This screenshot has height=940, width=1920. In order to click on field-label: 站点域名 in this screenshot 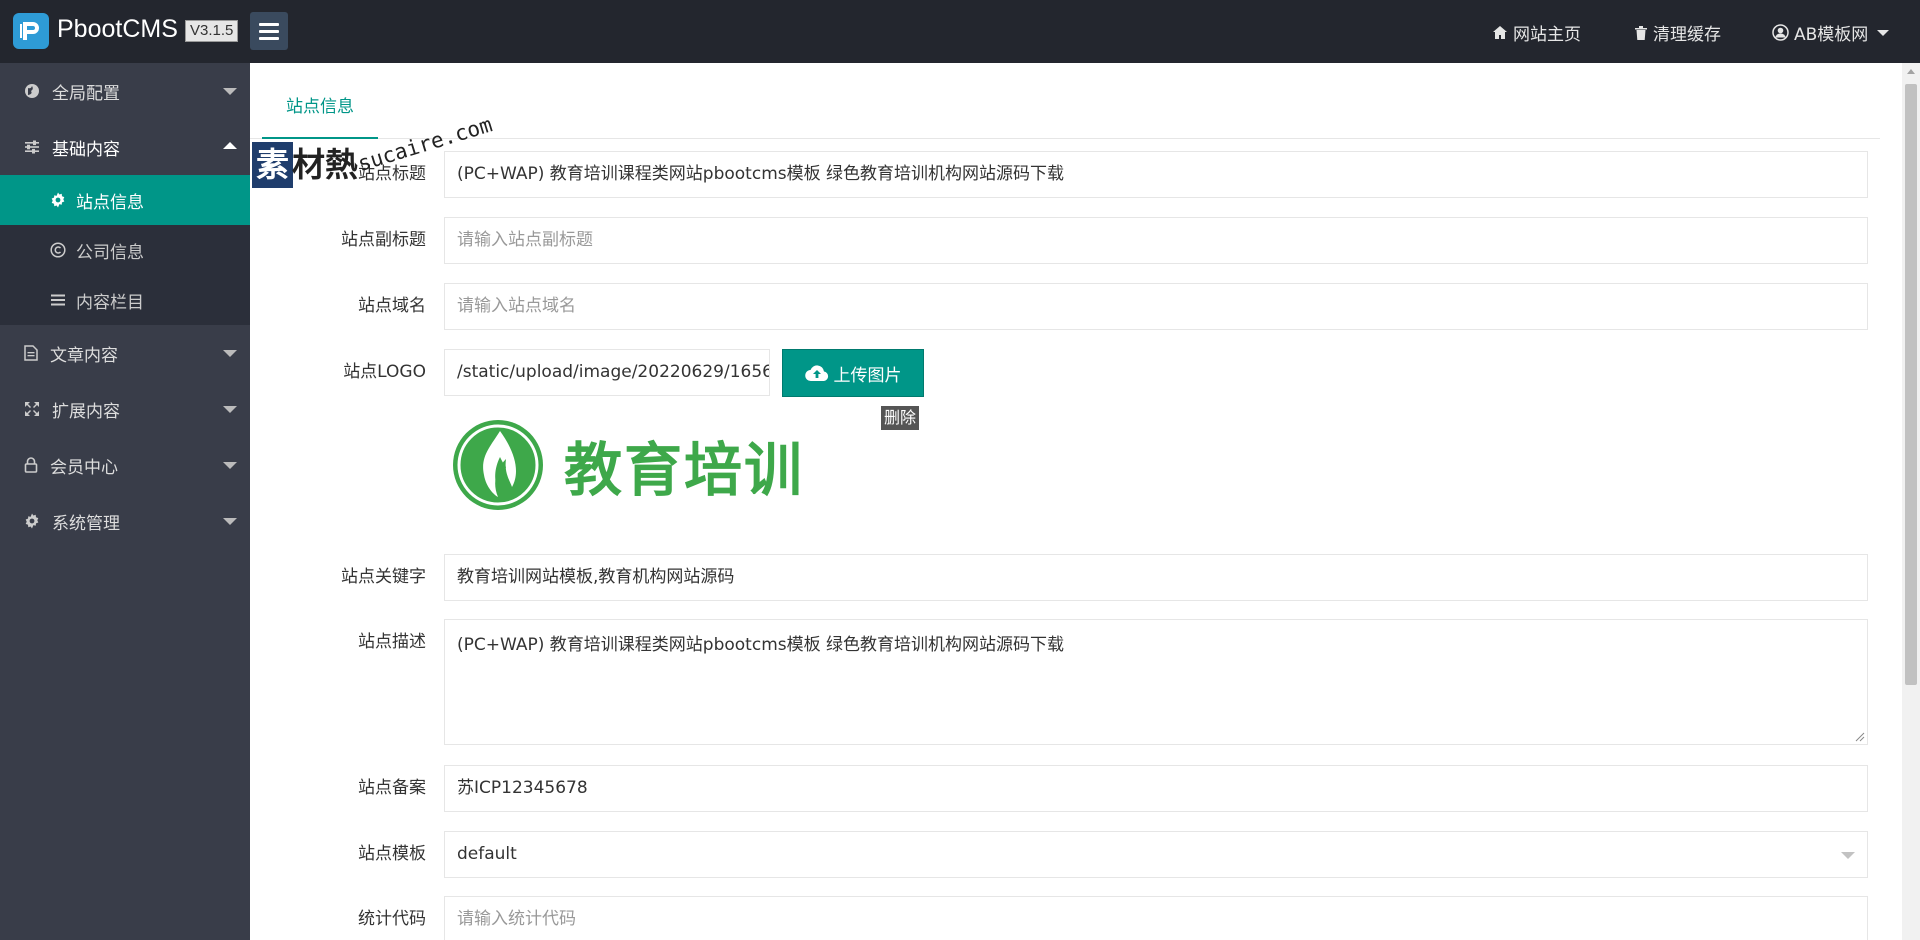, I will do `click(392, 306)`.